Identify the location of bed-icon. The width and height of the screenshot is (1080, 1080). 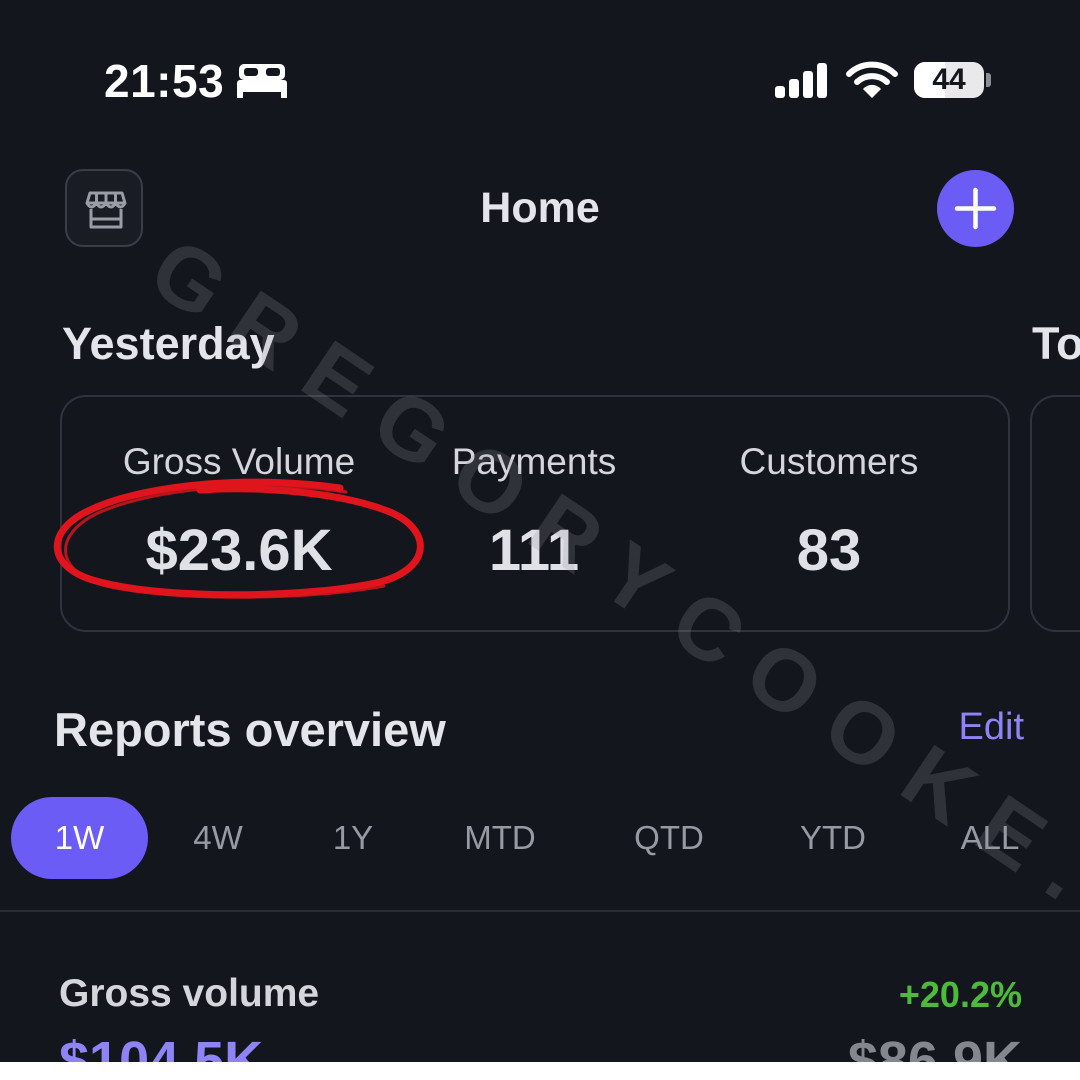
(262, 81).